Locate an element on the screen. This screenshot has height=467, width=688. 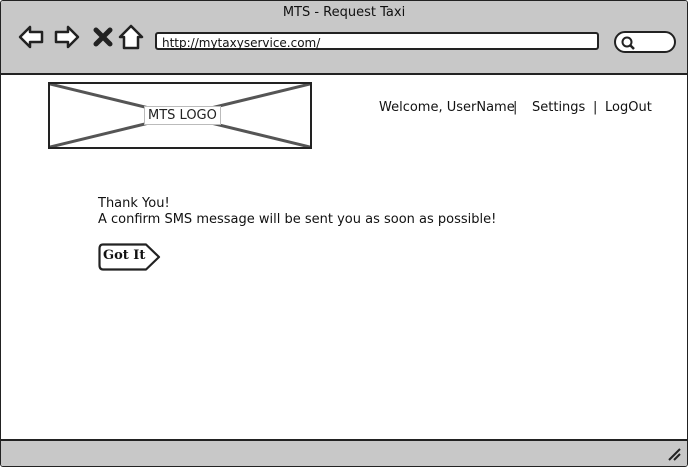
home-icon is located at coordinates (131, 37).